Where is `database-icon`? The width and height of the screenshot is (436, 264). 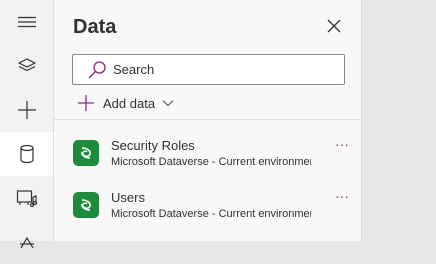
database-icon is located at coordinates (26, 154).